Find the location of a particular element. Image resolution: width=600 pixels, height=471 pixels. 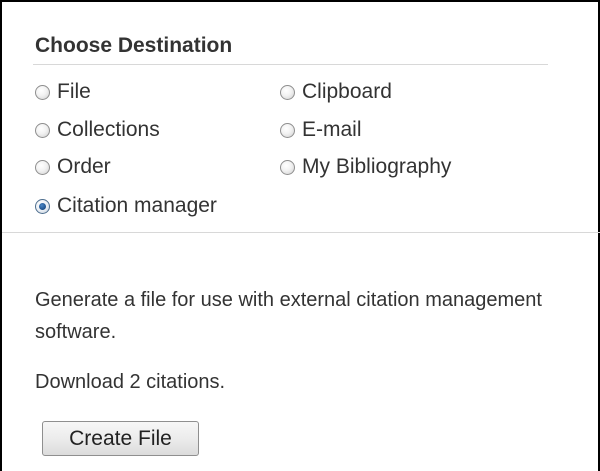

heading-divider is located at coordinates (290, 64).